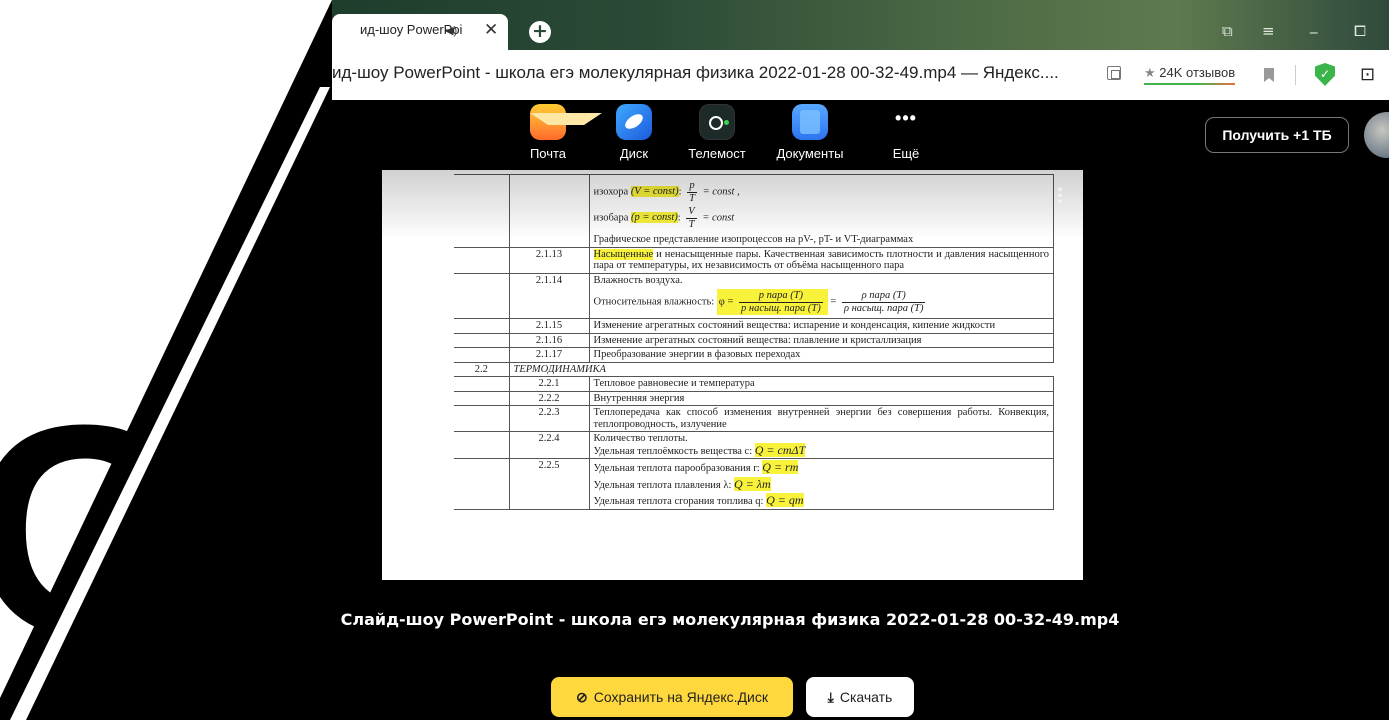 The image size is (1389, 720). I want to click on doc-highlight: (V = const), so click(654, 192).